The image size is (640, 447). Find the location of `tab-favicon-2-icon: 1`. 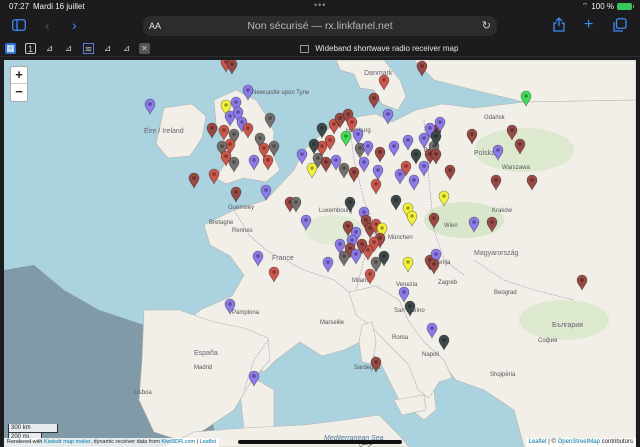

tab-favicon-2-icon: 1 is located at coordinates (30, 48).